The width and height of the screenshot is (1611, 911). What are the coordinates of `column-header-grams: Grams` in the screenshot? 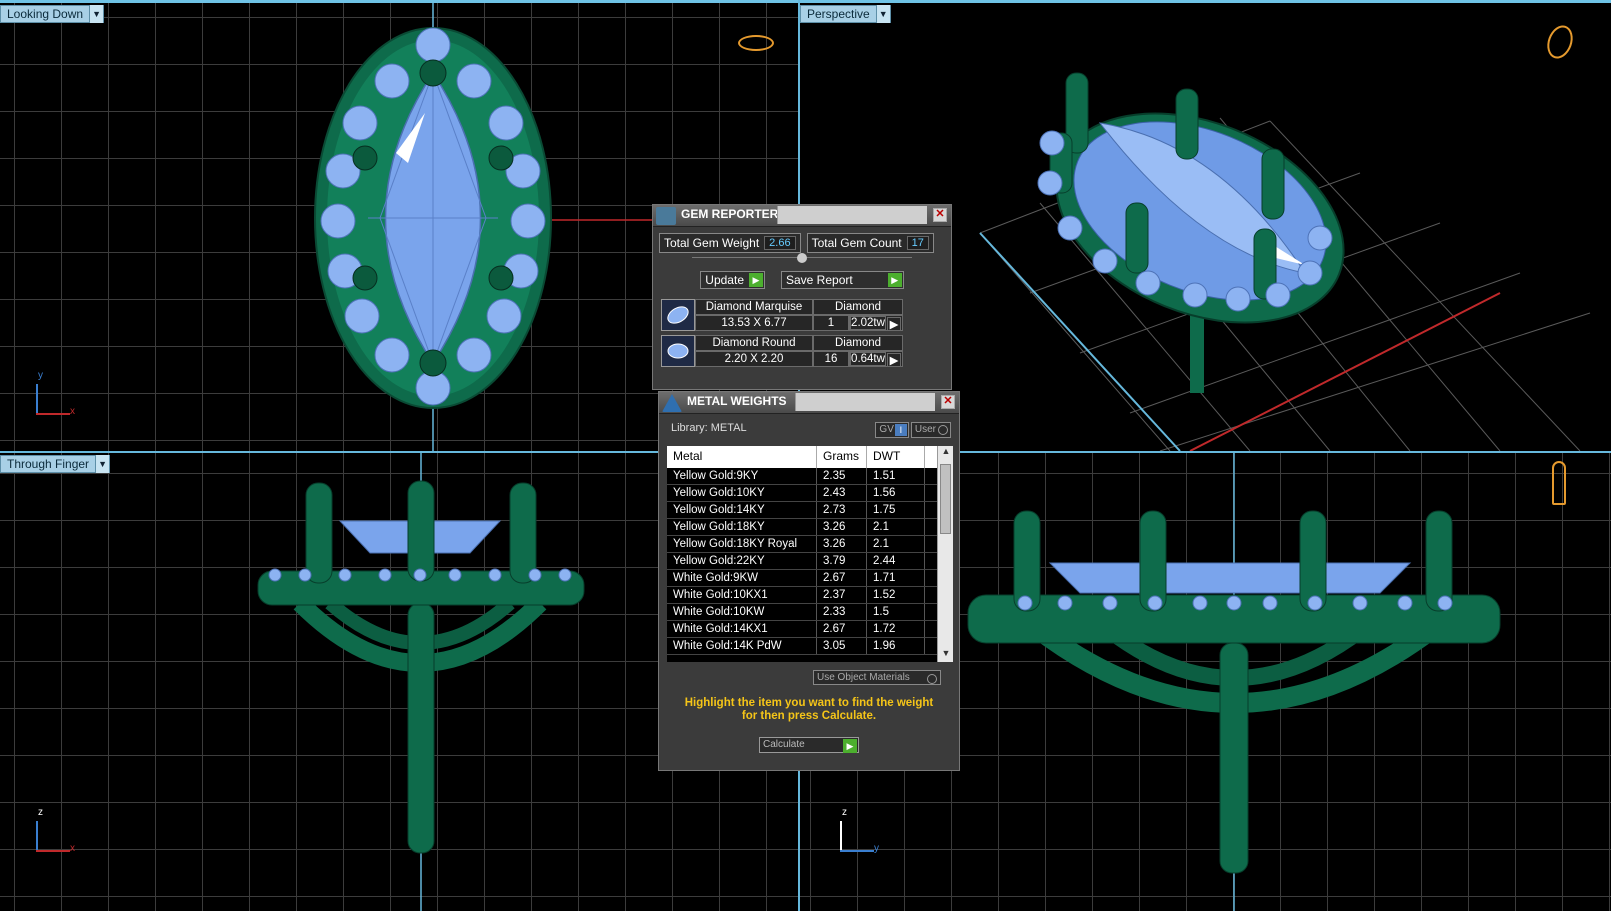 It's located at (842, 457).